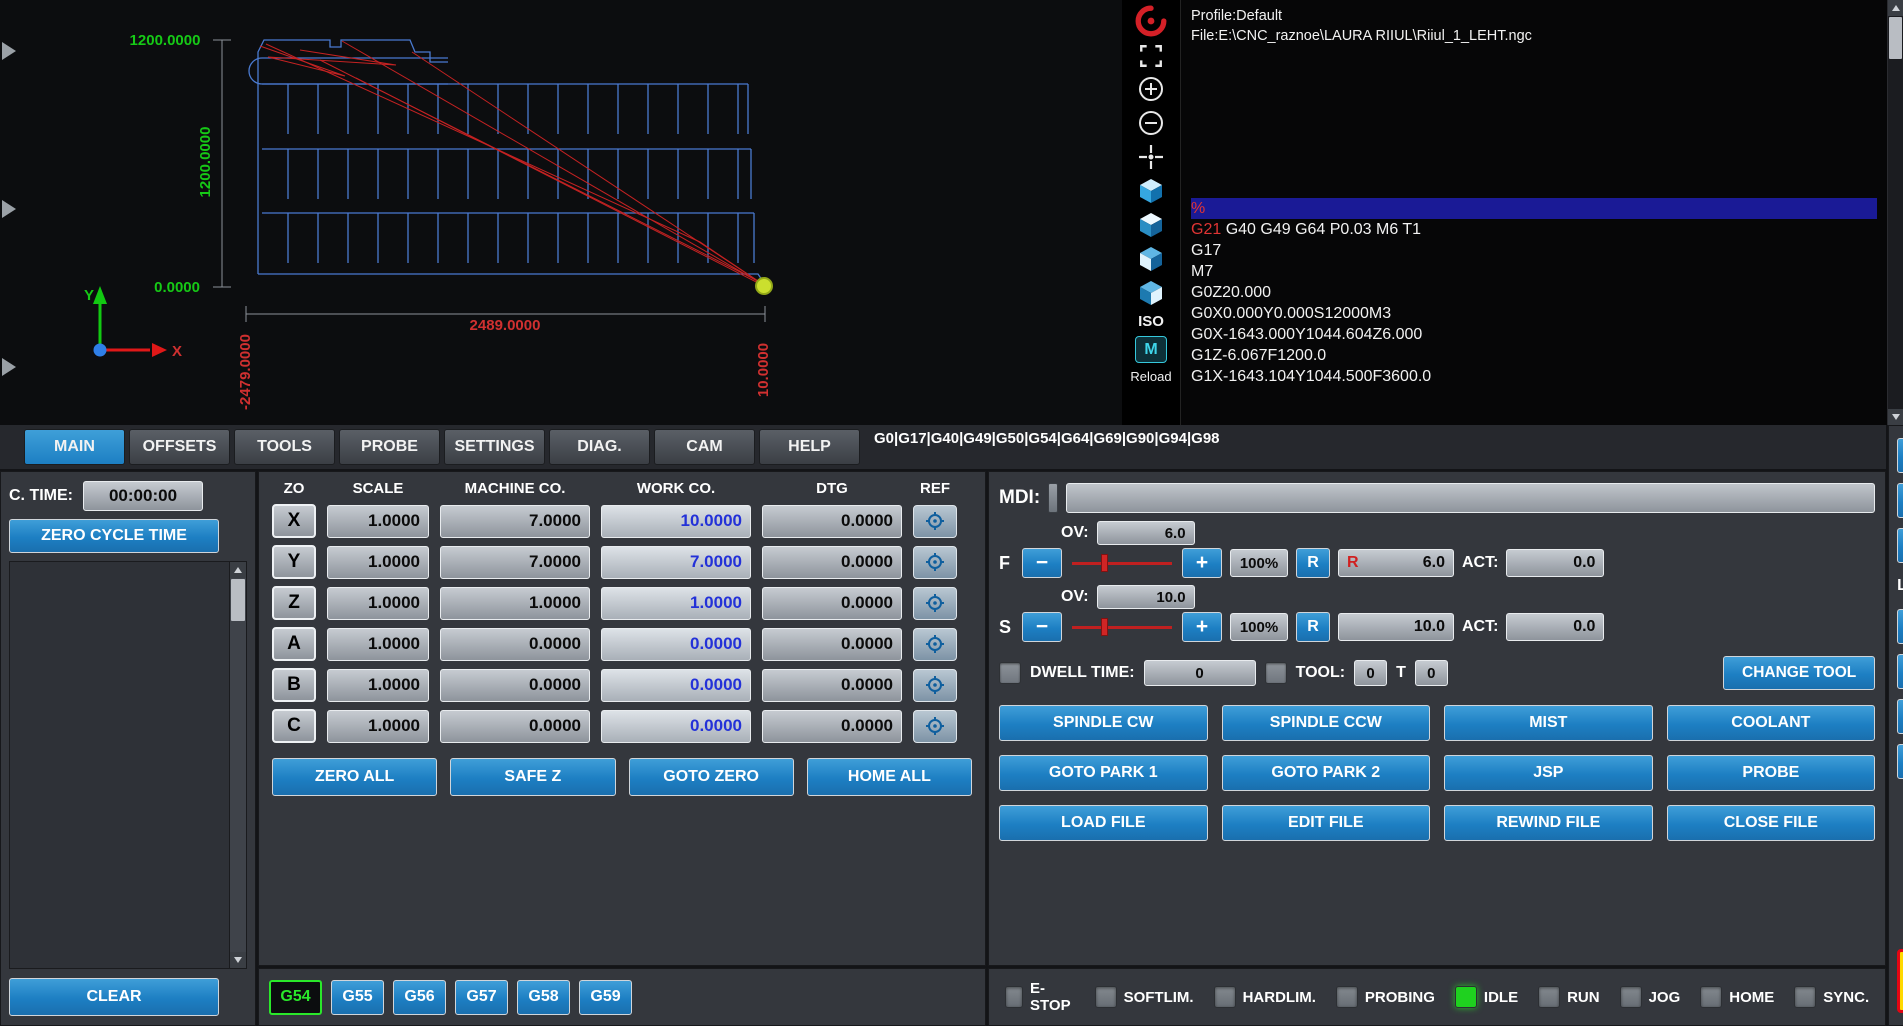 The height and width of the screenshot is (1026, 1903). Describe the element at coordinates (676, 521) in the screenshot. I see `work-co-field-x: 10.0000` at that location.